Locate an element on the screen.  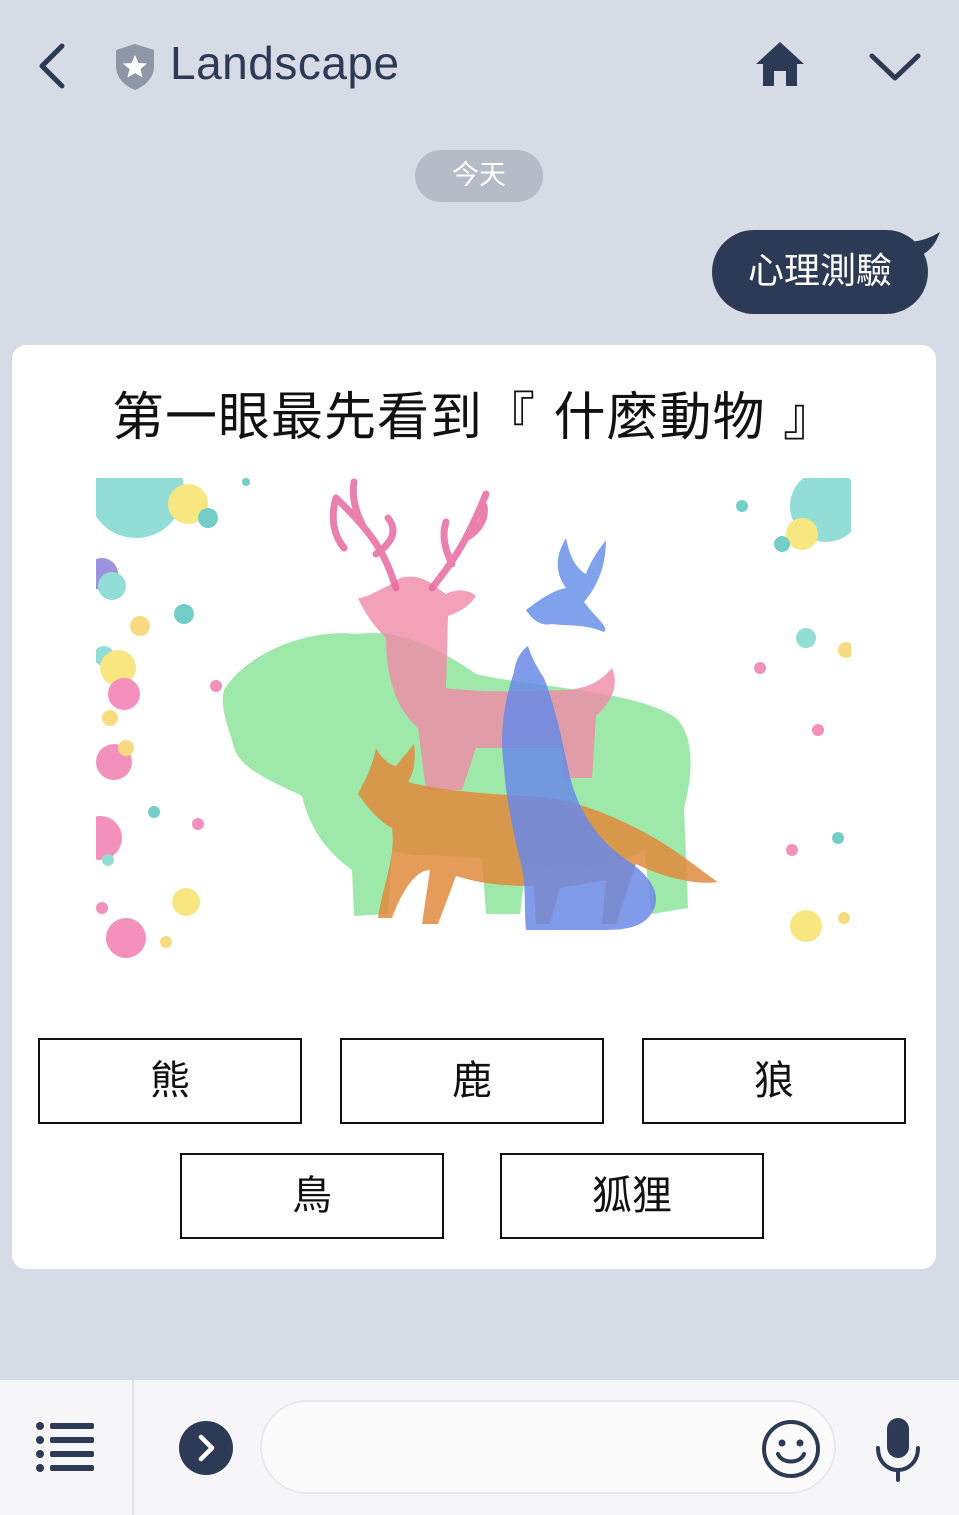
microphone-icon is located at coordinates (898, 1450).